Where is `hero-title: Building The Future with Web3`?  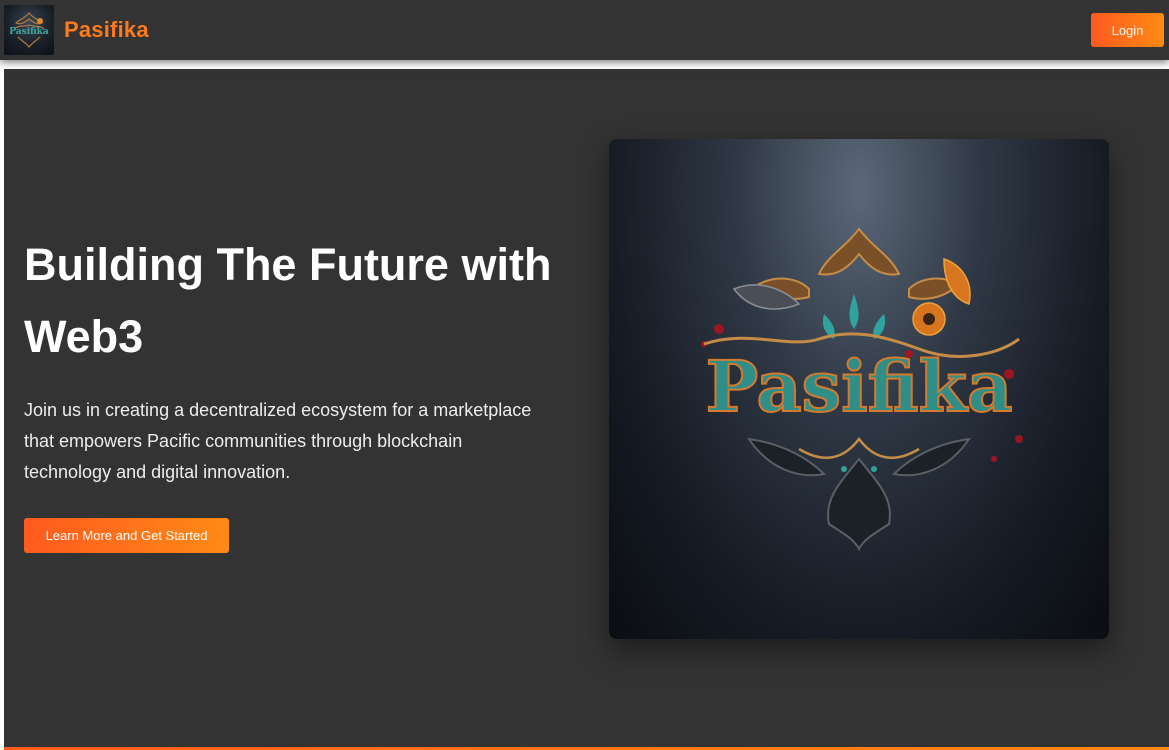
hero-title: Building The Future with Web3 is located at coordinates (288, 300).